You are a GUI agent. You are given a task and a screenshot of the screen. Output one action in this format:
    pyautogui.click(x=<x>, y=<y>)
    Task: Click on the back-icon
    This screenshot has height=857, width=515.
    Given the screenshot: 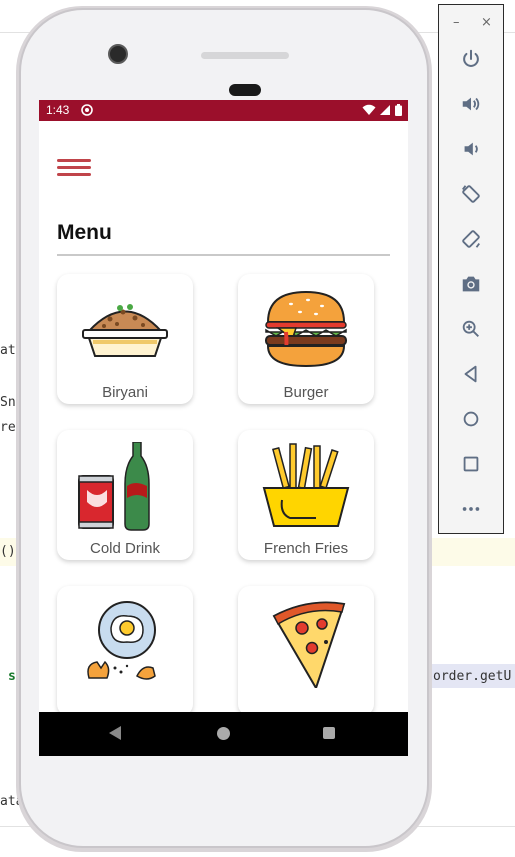 What is the action you would take?
    pyautogui.click(x=471, y=374)
    